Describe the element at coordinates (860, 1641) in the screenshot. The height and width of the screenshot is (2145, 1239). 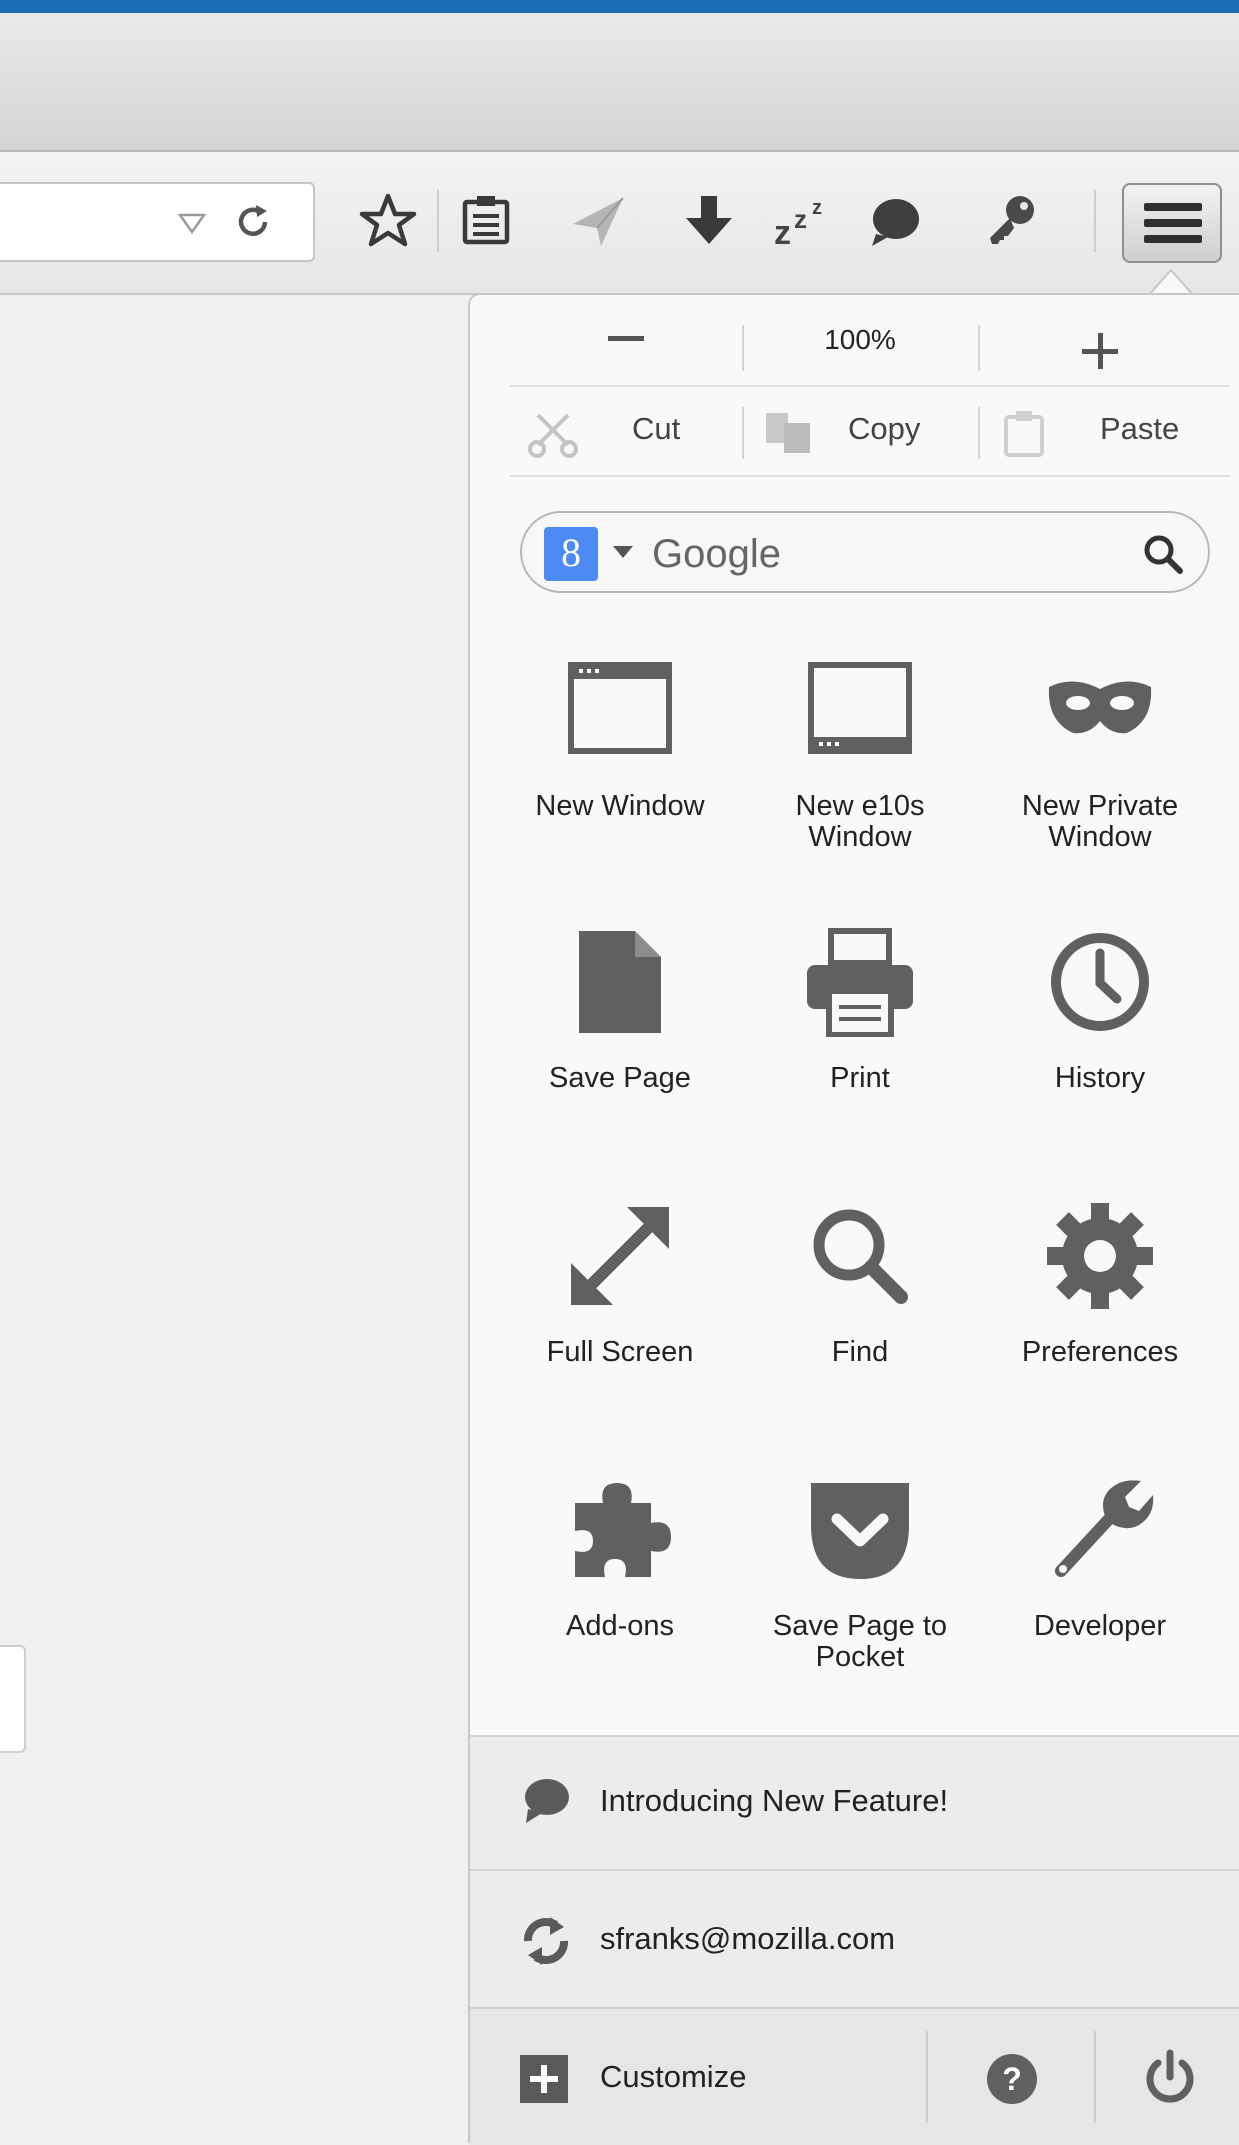
I see `item-label: Save Page to Pocket` at that location.